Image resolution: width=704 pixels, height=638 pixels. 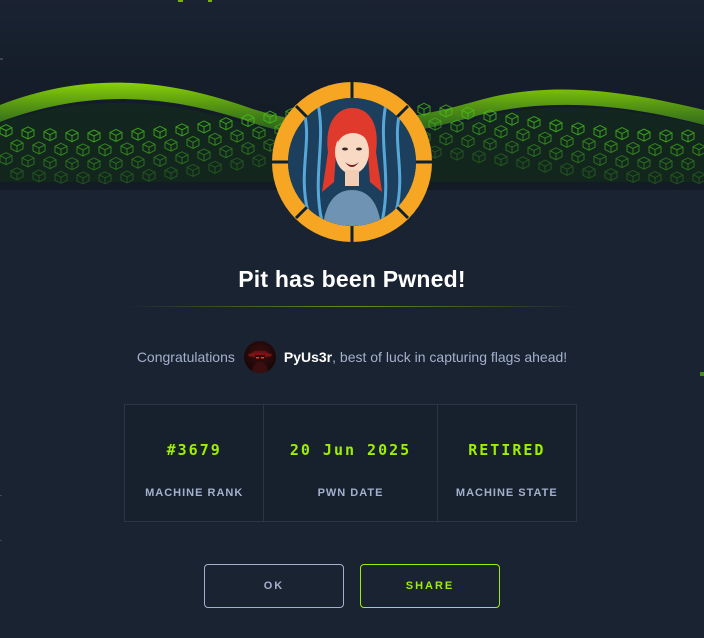 What do you see at coordinates (352, 306) in the screenshot?
I see `title-divider` at bounding box center [352, 306].